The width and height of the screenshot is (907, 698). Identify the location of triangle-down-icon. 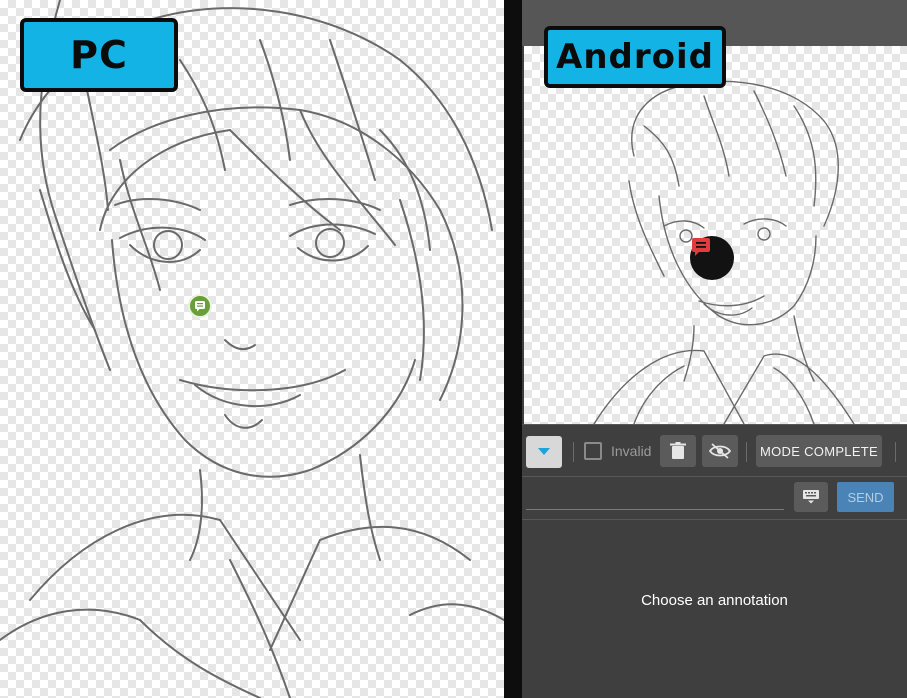
(544, 451).